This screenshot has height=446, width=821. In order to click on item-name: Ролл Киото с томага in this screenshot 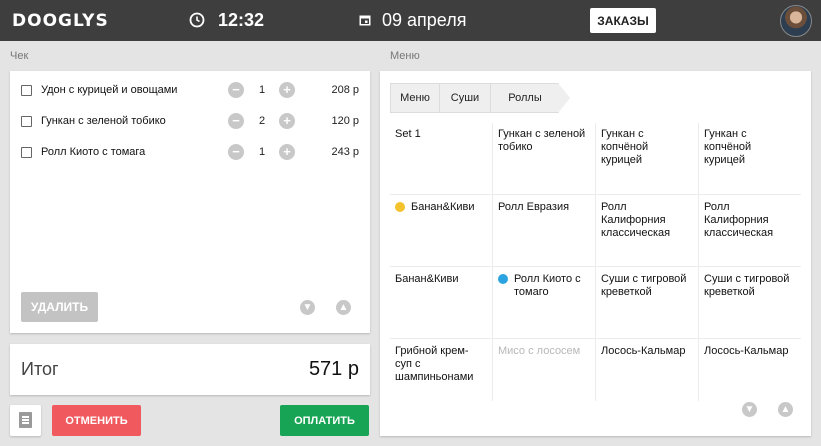, I will do `click(93, 152)`.